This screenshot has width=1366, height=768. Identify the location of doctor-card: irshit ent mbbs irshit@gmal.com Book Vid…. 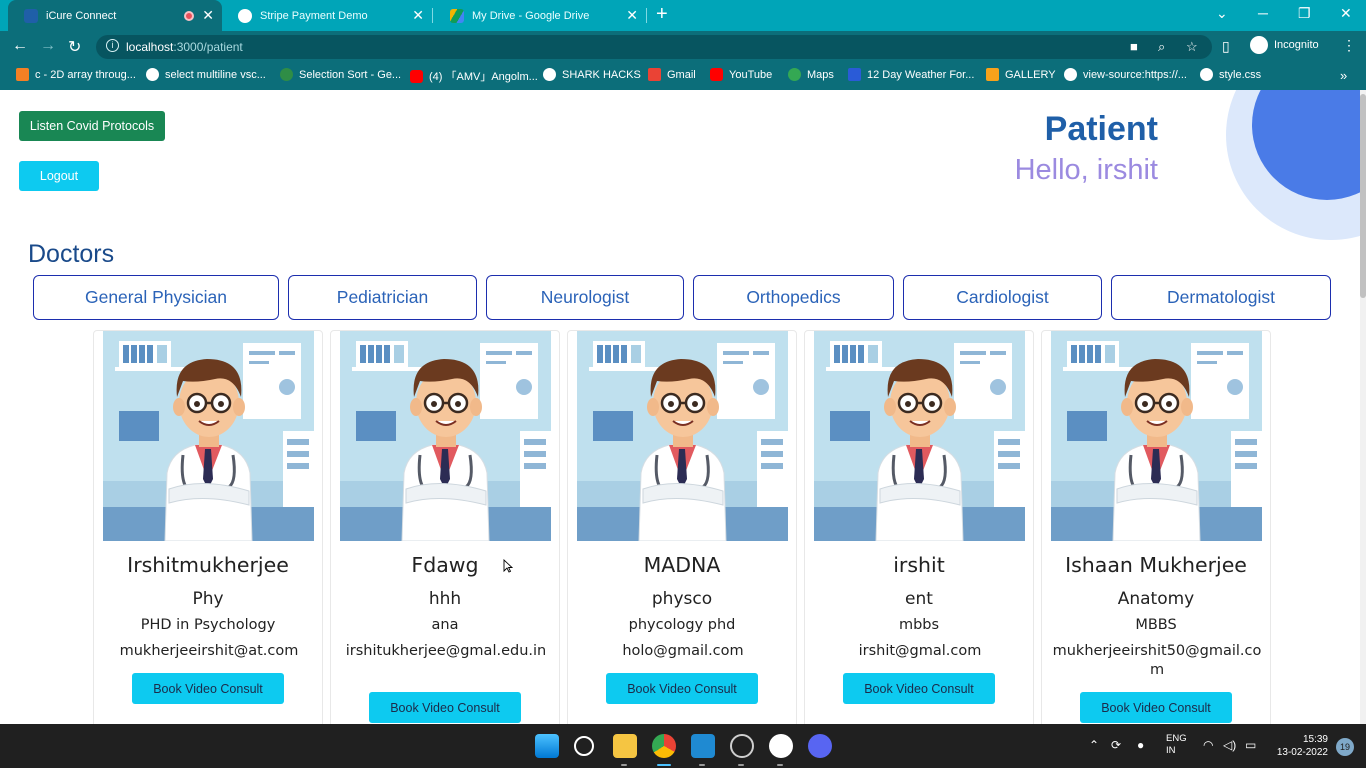
(919, 527).